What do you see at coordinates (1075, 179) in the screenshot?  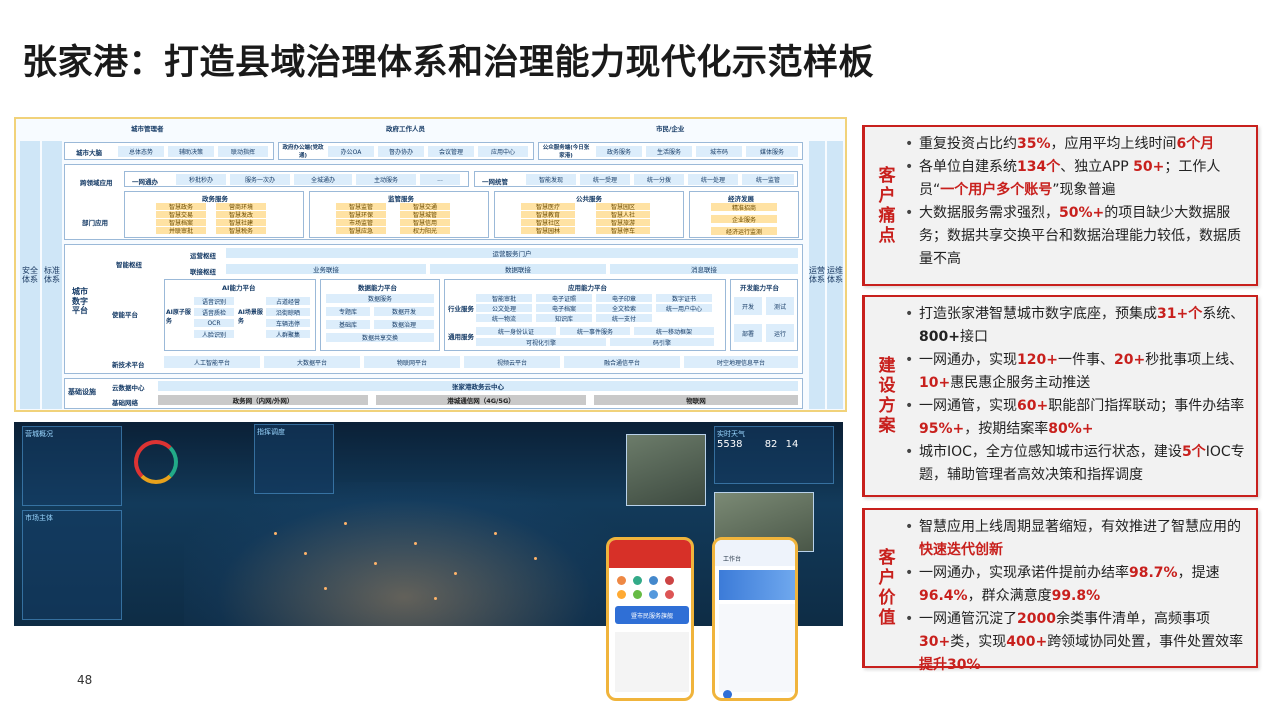 I see `bullet-item: 各单位自建系统134个、独立APP 50+；工作人员“一个用户多个账号”现象普遍` at bounding box center [1075, 179].